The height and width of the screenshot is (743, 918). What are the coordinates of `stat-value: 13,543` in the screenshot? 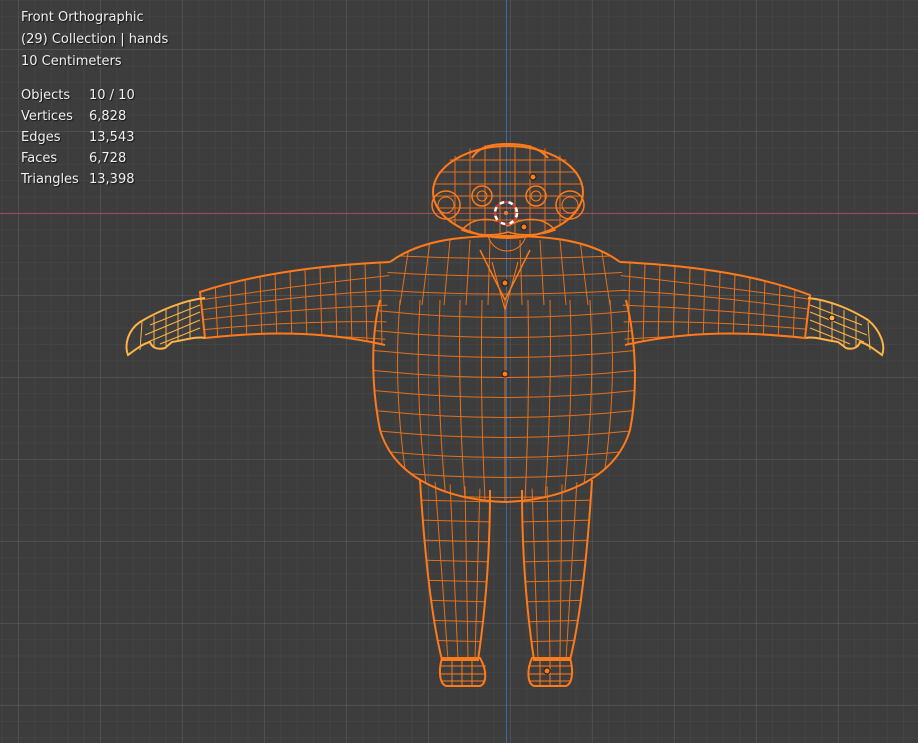 It's located at (112, 137).